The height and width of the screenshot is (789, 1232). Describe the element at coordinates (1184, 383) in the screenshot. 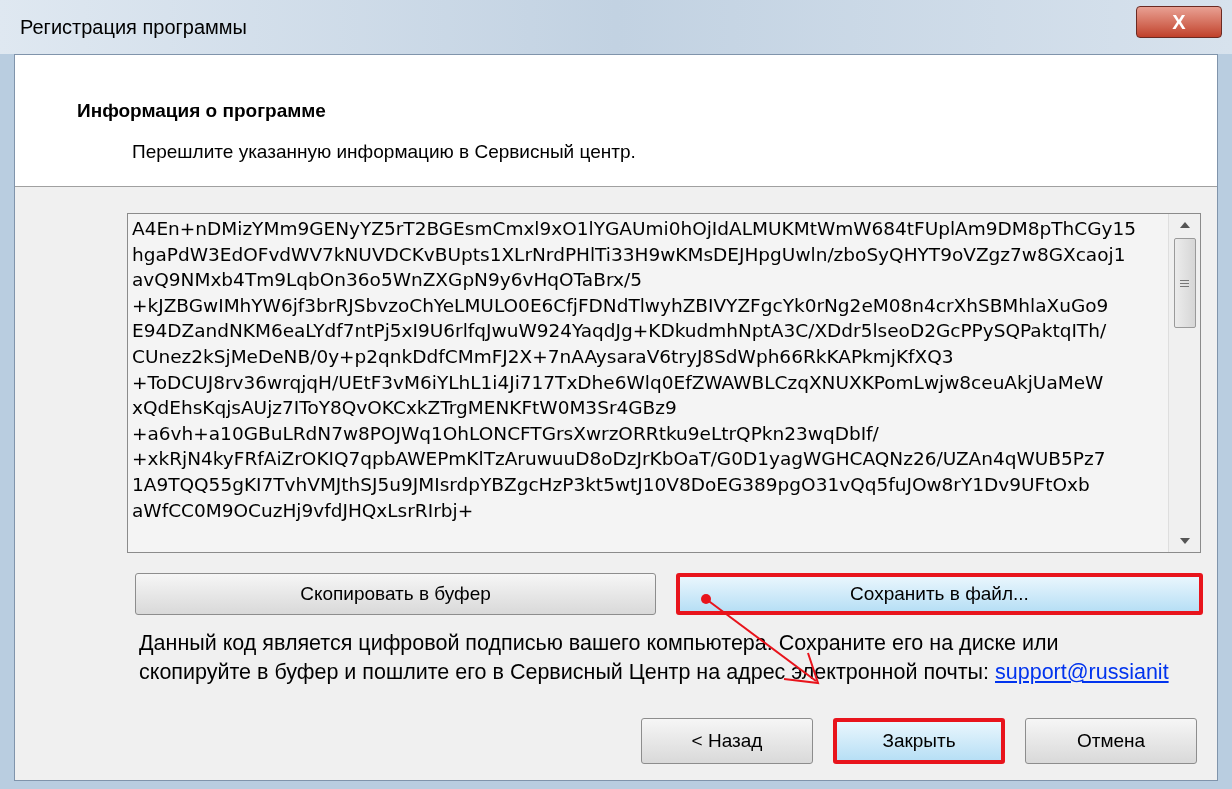

I see `scrollbar` at that location.